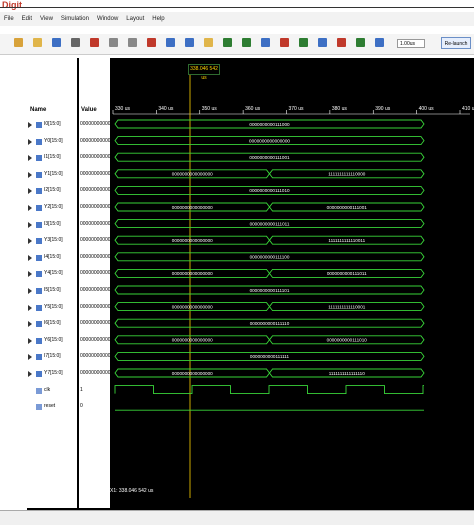 This screenshot has width=474, height=526. What do you see at coordinates (53, 174) in the screenshot?
I see `signal-name: Y1[15:0]` at bounding box center [53, 174].